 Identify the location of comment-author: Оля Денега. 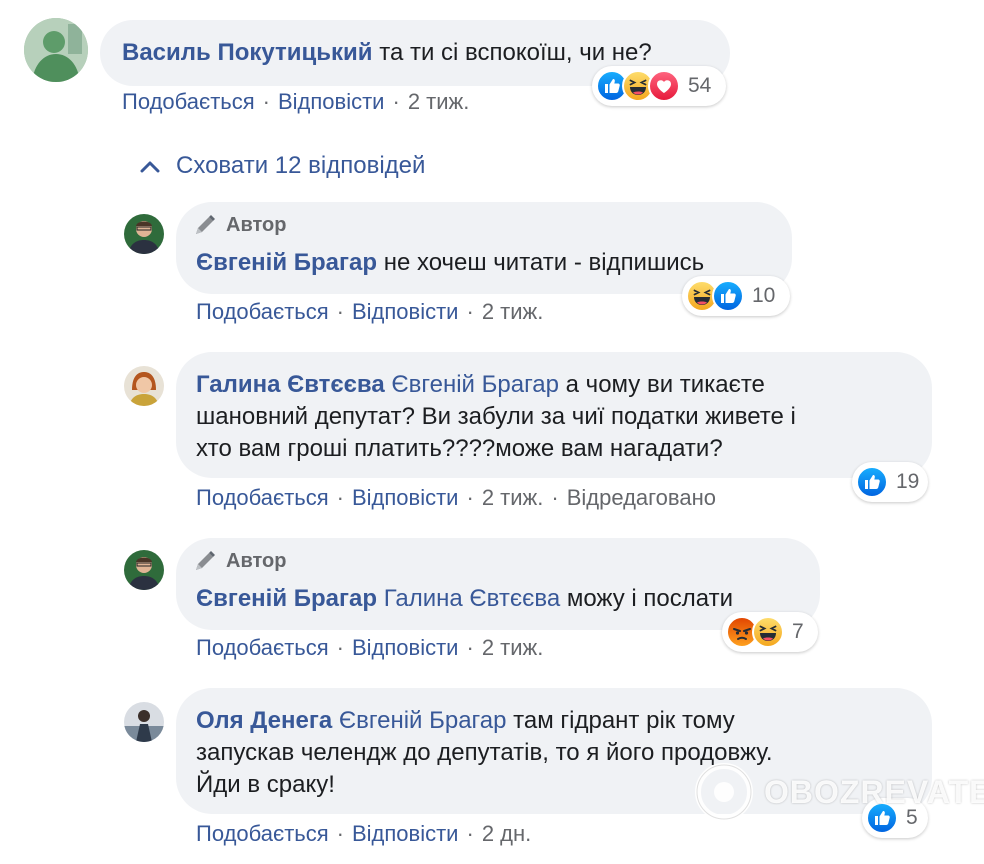
(264, 720).